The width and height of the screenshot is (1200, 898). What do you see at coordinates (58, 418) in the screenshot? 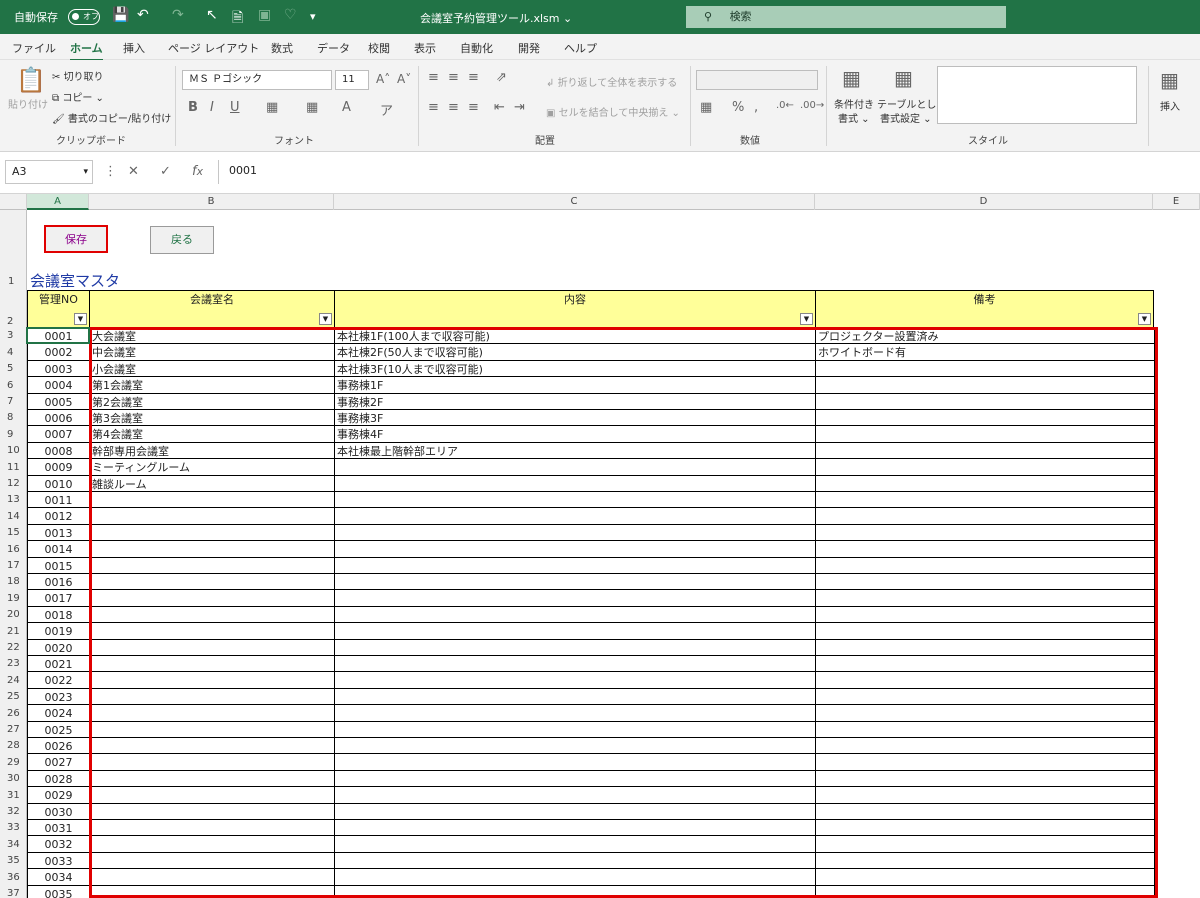
I see `cell-no: 0006` at bounding box center [58, 418].